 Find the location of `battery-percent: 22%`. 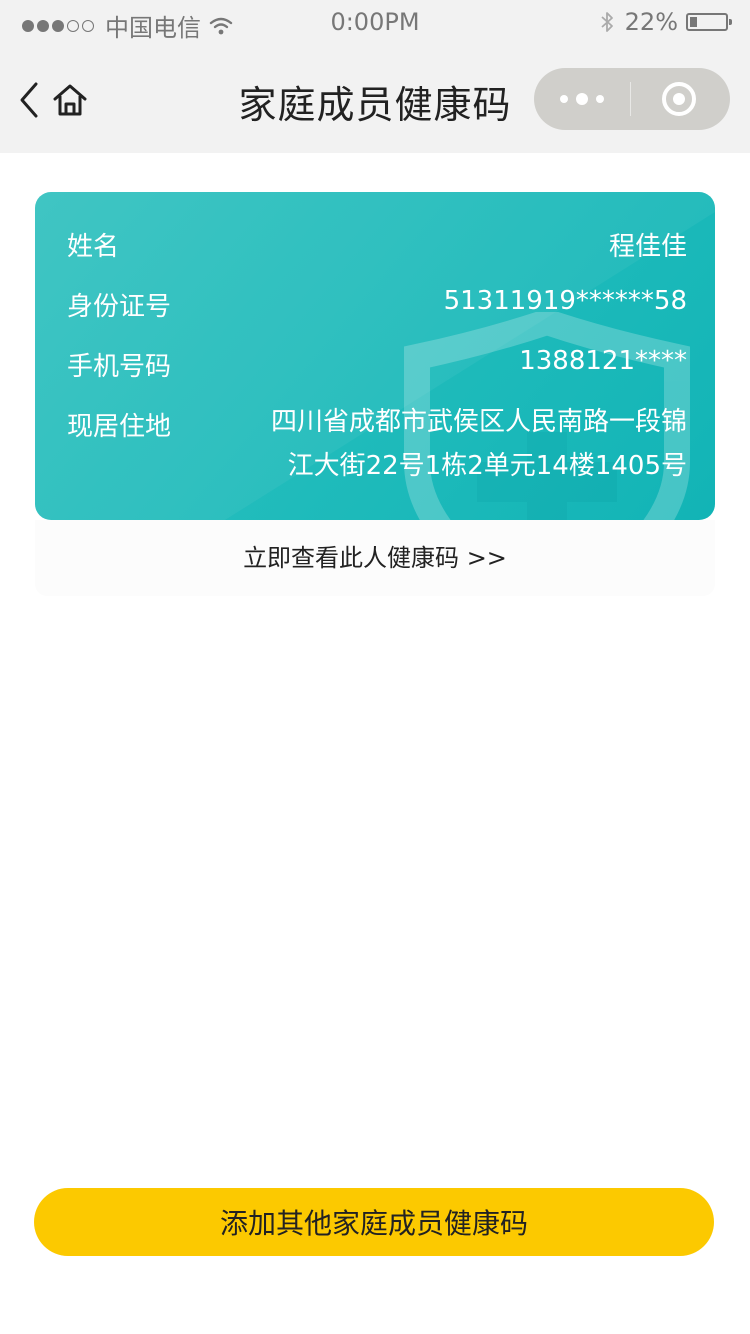

battery-percent: 22% is located at coordinates (651, 22).